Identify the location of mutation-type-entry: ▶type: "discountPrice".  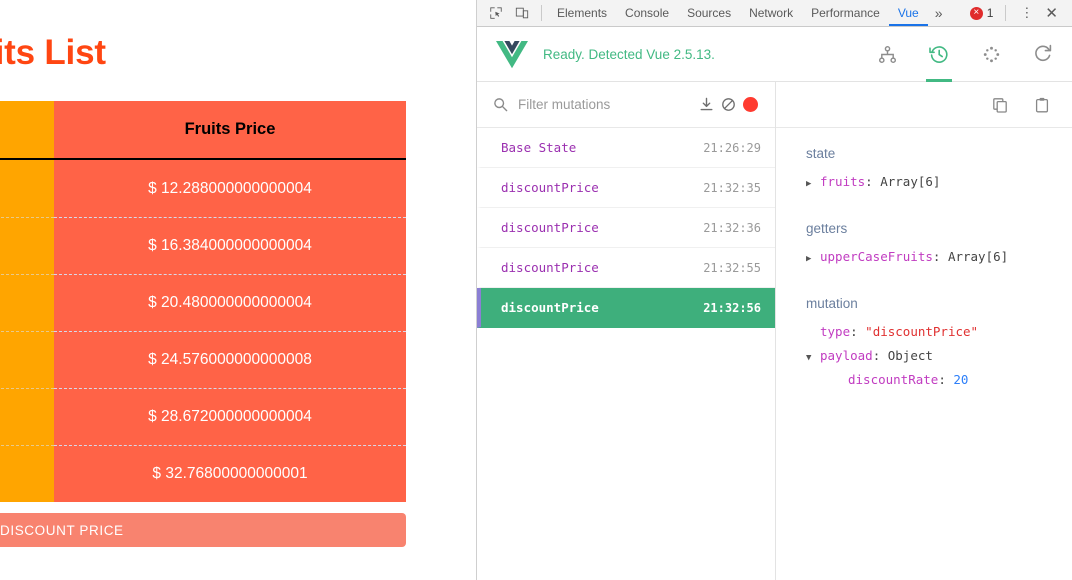
(939, 333).